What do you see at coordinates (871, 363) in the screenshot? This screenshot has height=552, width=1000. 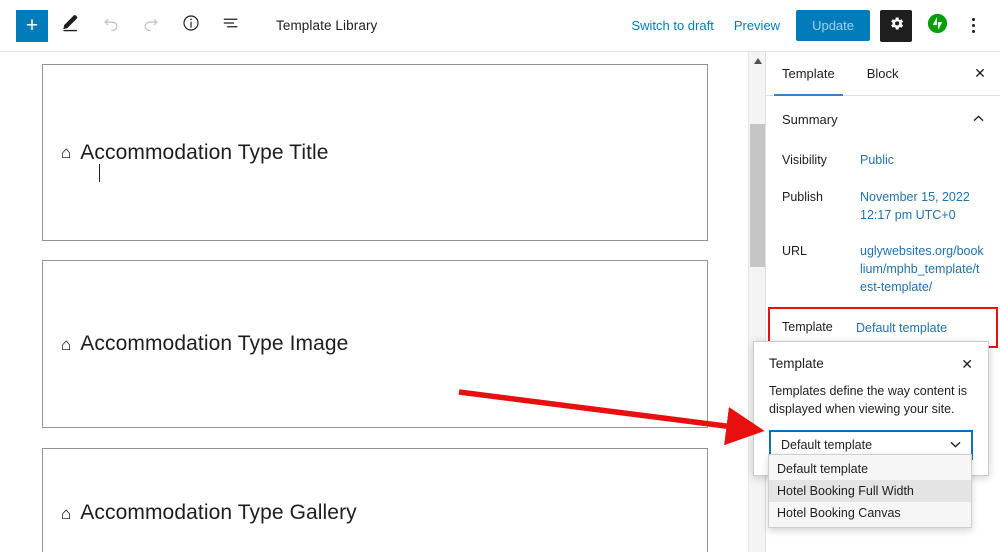 I see `popover-header: Template ✕` at bounding box center [871, 363].